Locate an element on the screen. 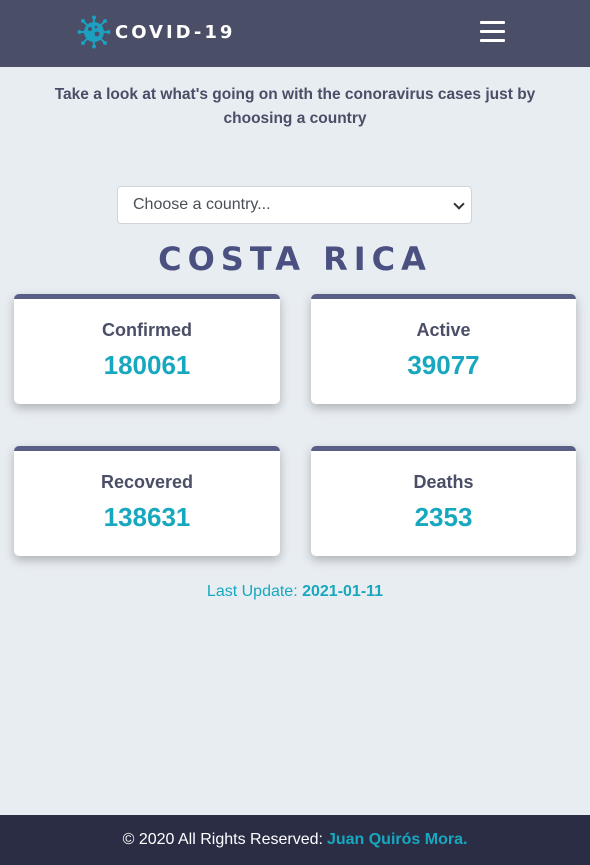  stat-label: Confirmed is located at coordinates (147, 330).